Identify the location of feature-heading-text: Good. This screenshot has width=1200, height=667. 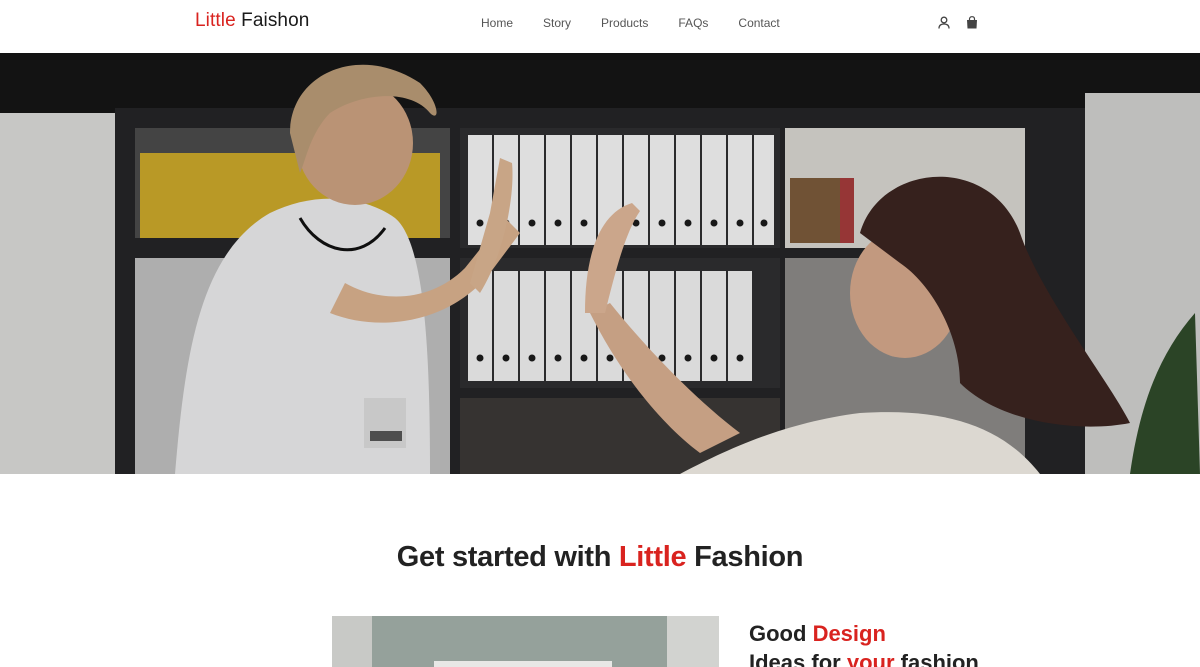
(778, 633).